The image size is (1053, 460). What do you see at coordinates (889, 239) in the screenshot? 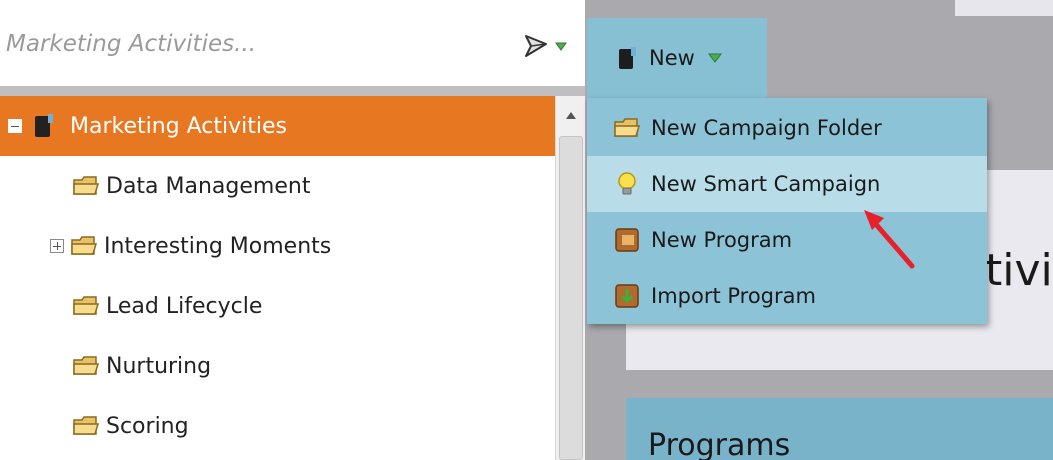
I see `annotation-arrow` at bounding box center [889, 239].